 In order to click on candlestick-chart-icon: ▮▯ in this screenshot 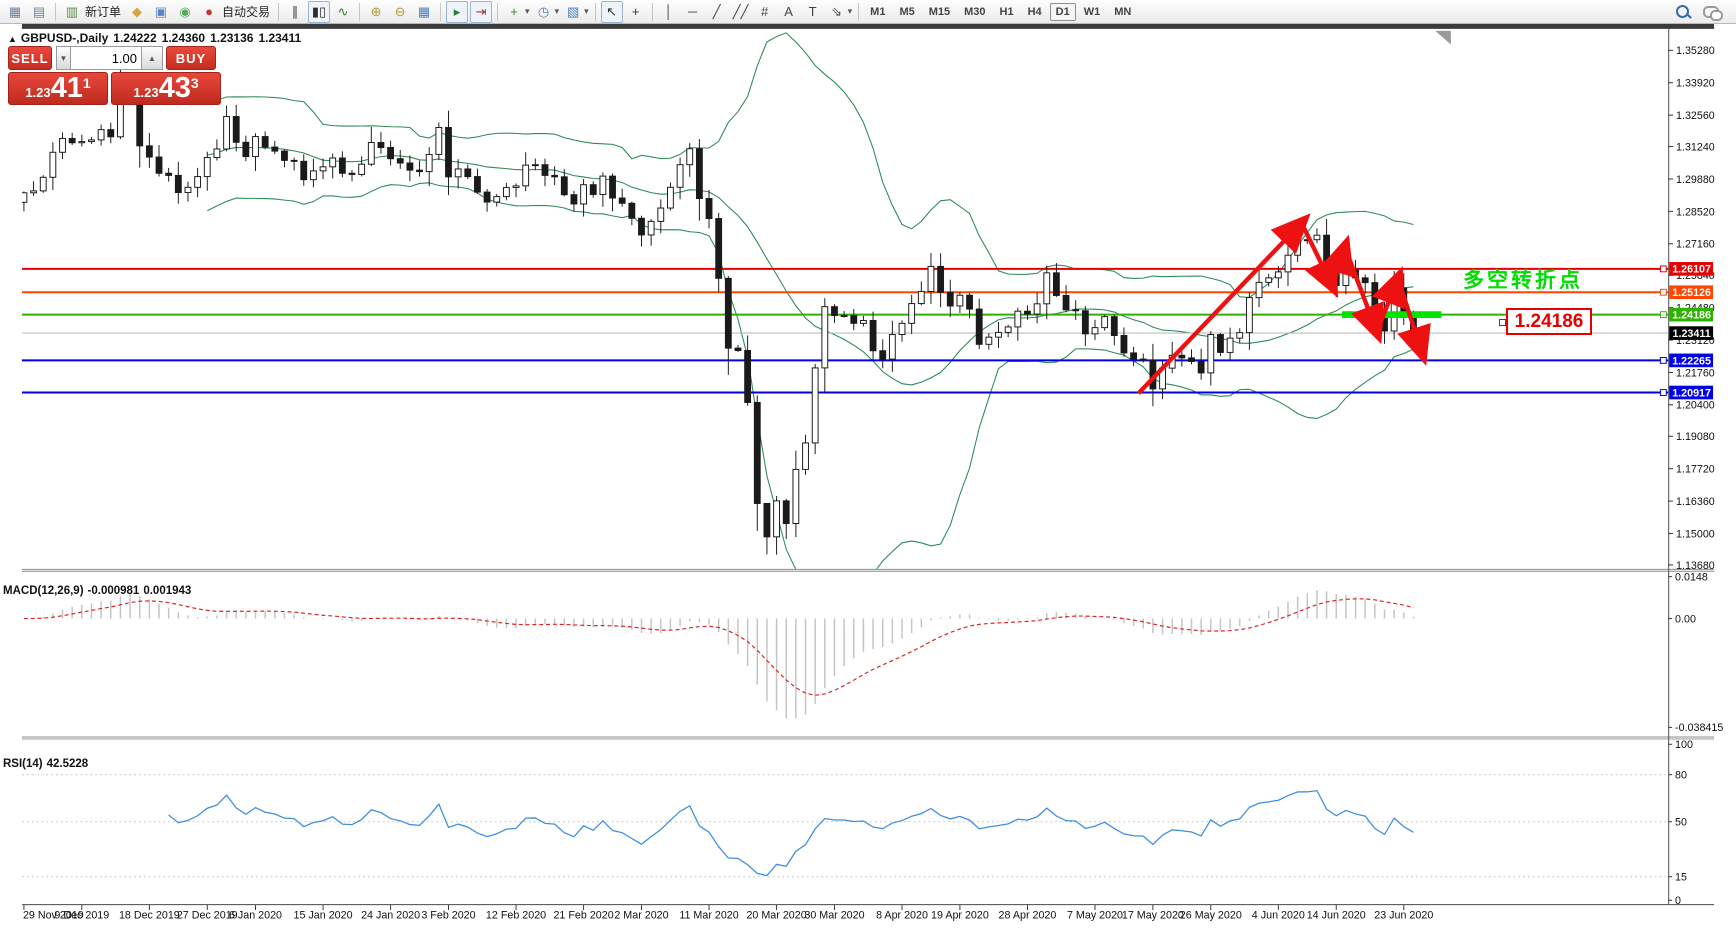, I will do `click(319, 11)`.